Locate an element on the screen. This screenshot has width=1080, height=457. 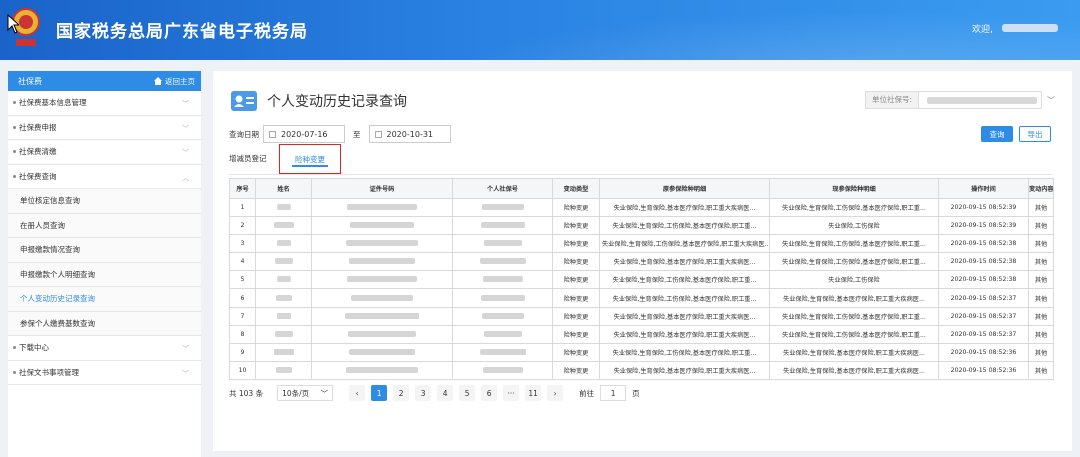
sidebar-item-unit-info: 单位核定信息查询 is located at coordinates (104, 201).